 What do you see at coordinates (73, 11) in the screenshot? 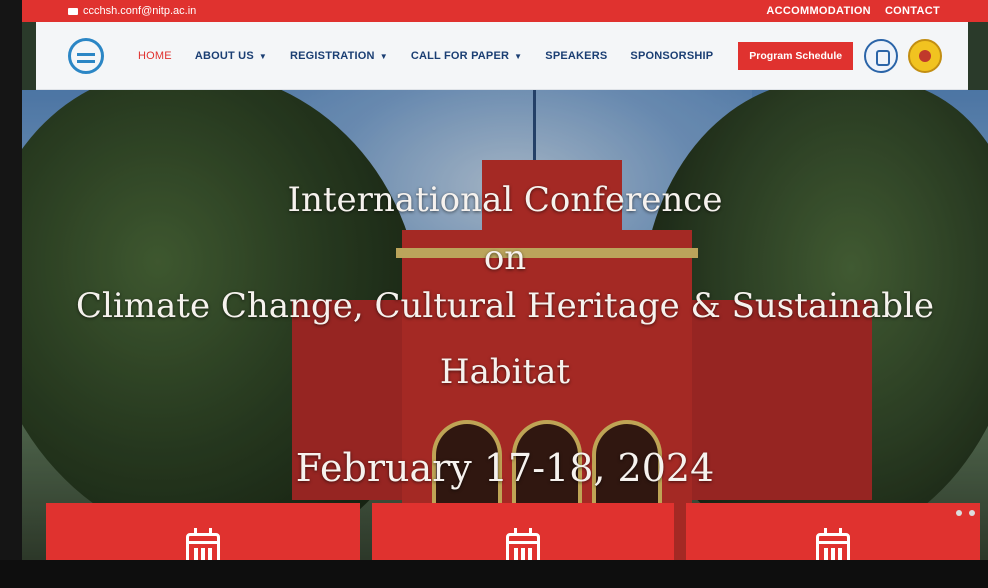
I see `mail-icon` at bounding box center [73, 11].